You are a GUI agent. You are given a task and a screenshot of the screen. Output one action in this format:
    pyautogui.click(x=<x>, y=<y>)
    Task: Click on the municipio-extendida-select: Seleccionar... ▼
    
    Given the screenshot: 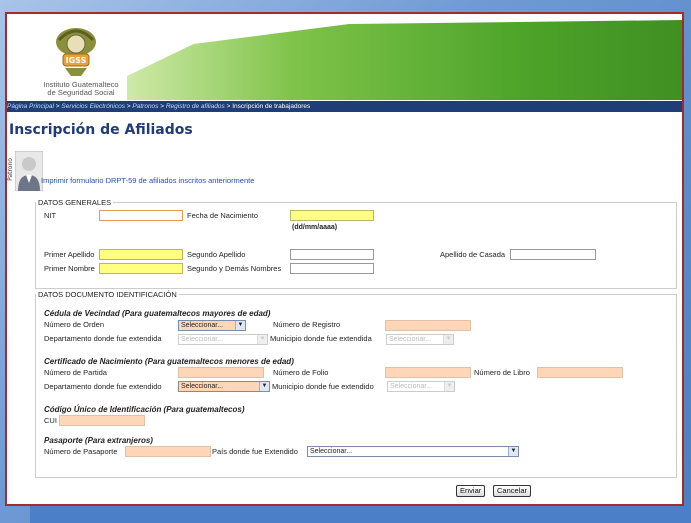 What is the action you would take?
    pyautogui.click(x=420, y=339)
    